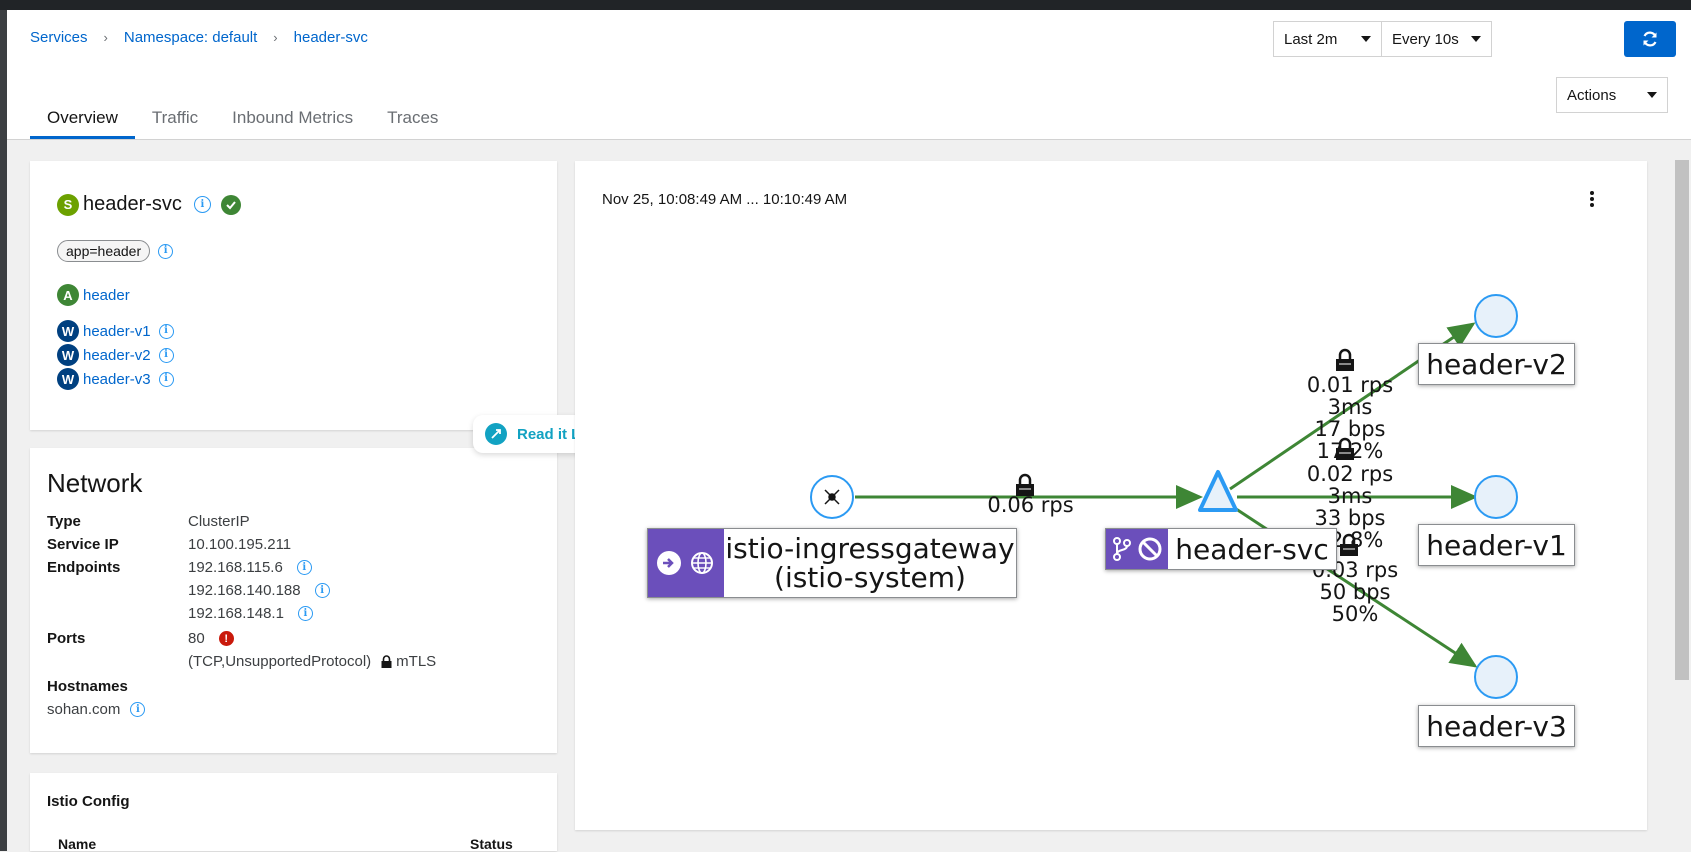 This screenshot has width=1691, height=852. What do you see at coordinates (293, 812) in the screenshot?
I see `istio-config-card: Istio Config Name Status` at bounding box center [293, 812].